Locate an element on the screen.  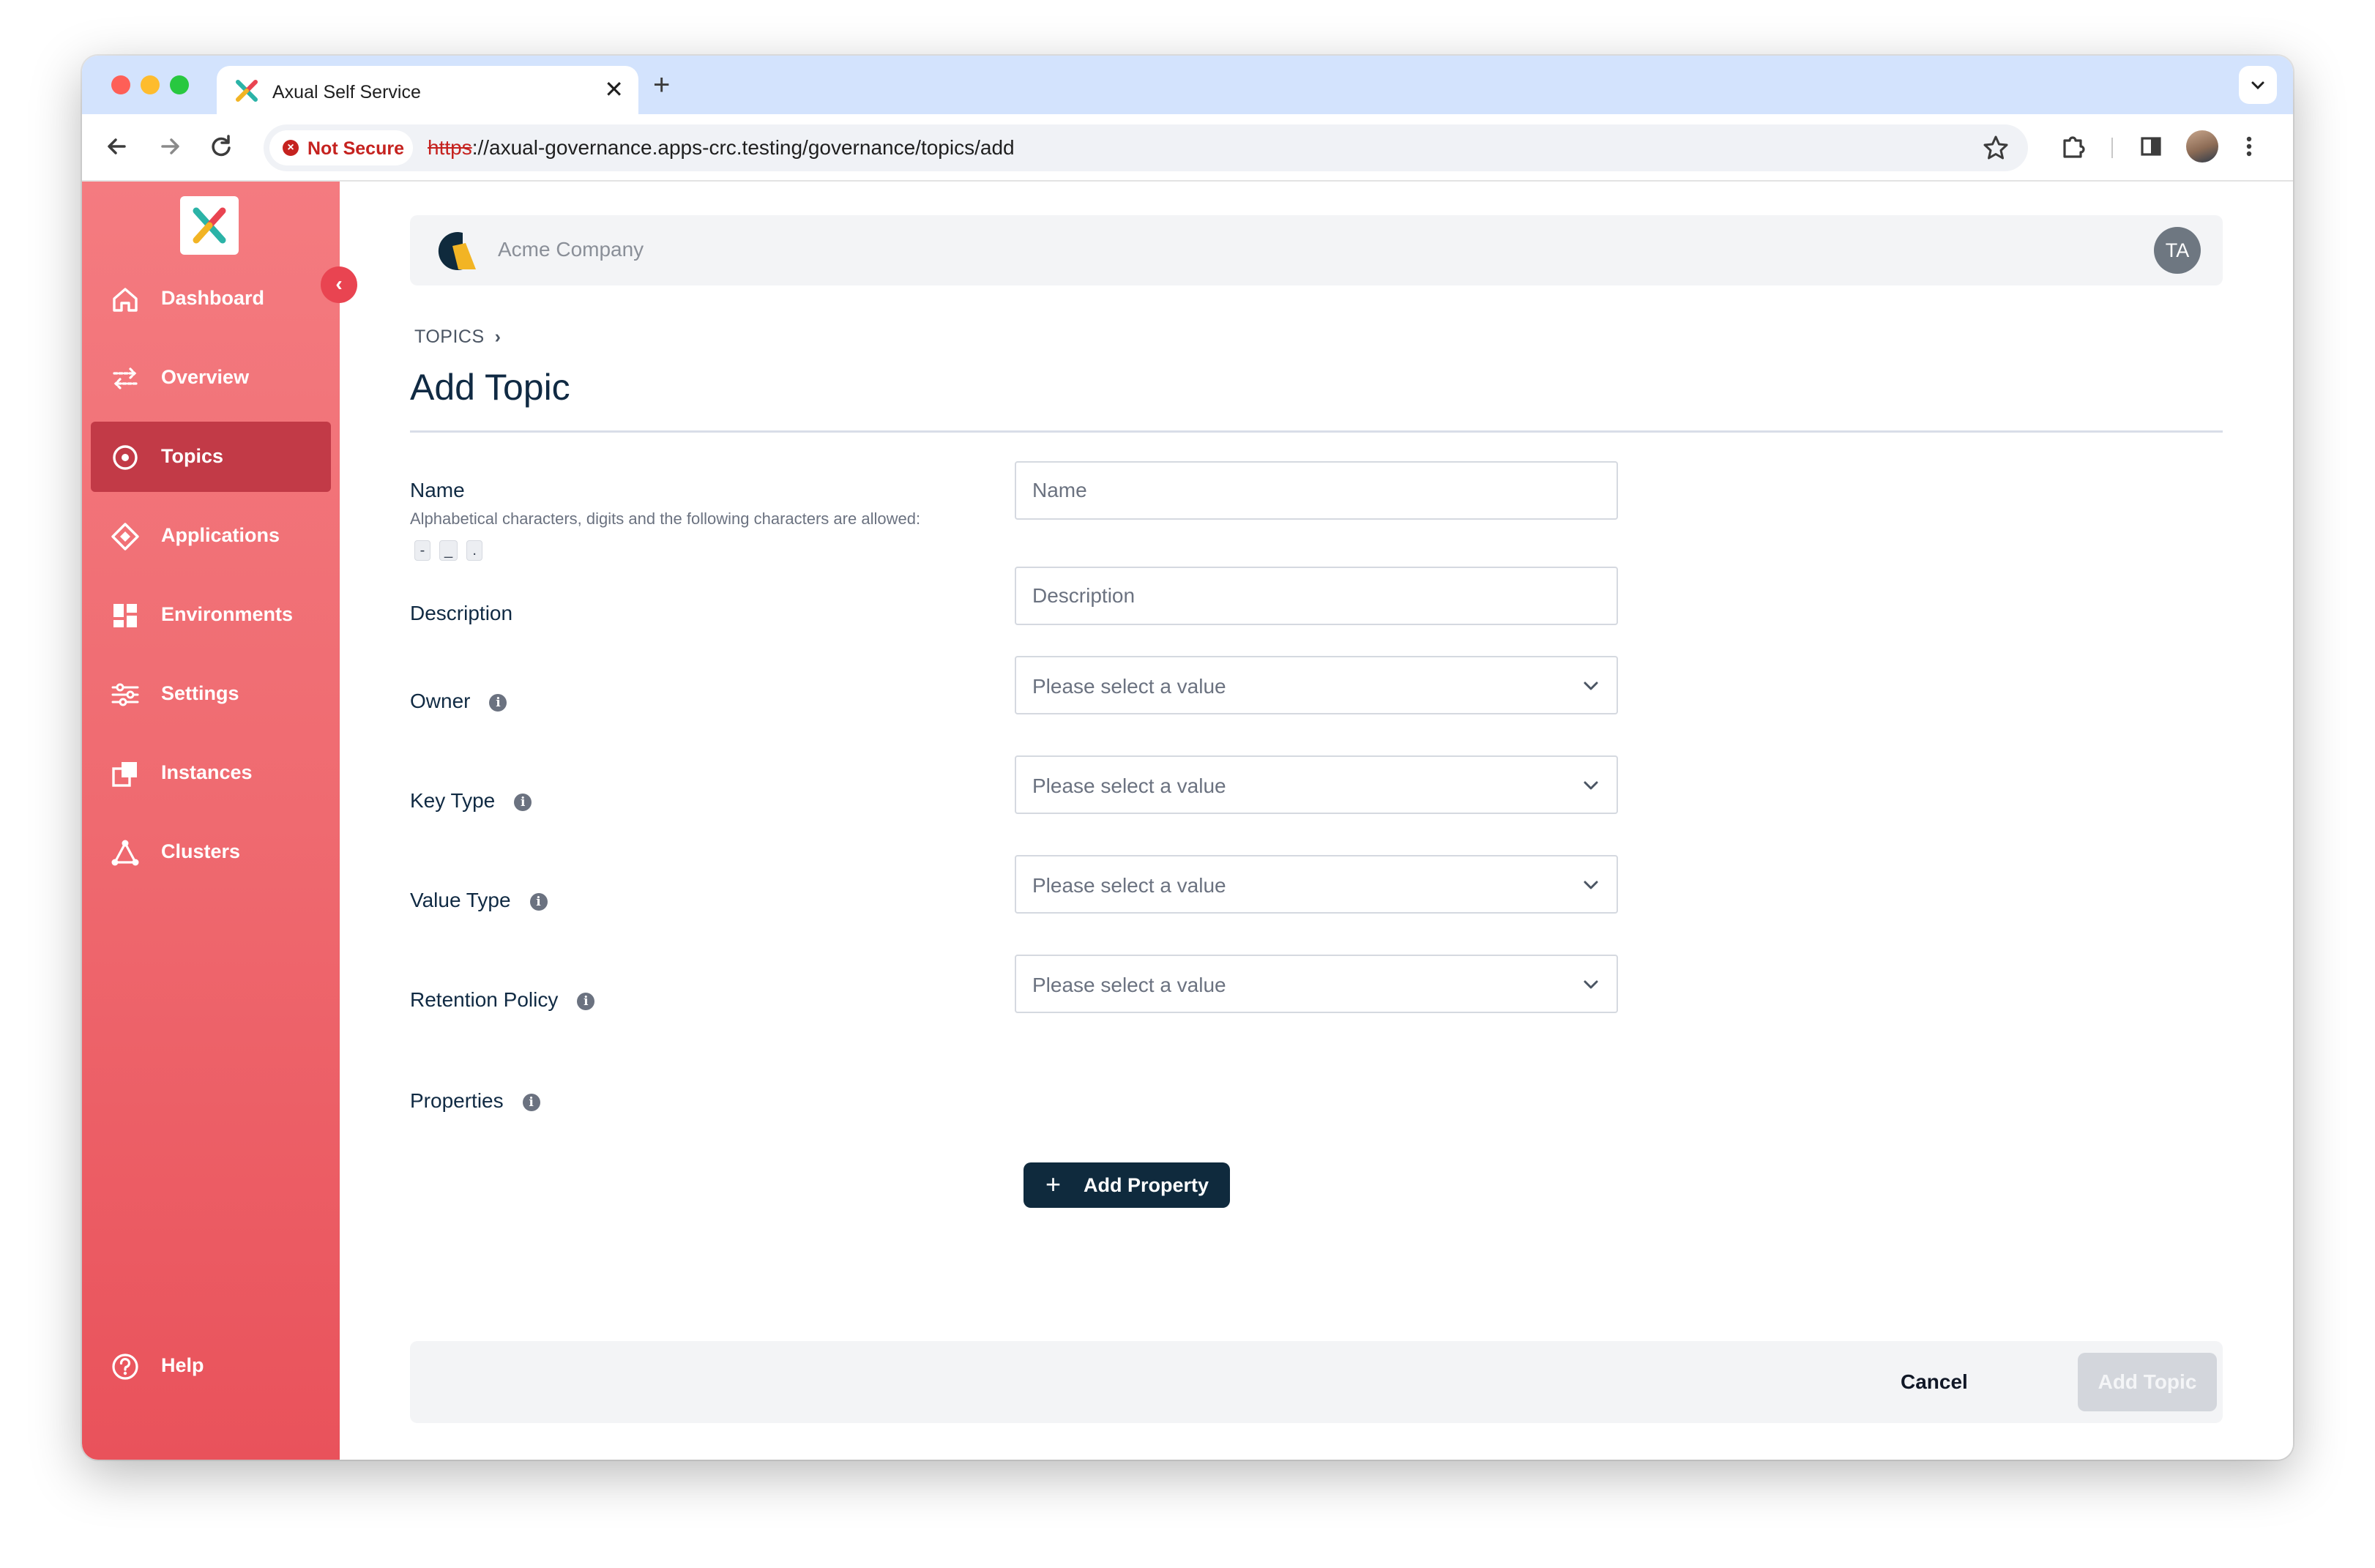
new-tab-button: + is located at coordinates (661, 84).